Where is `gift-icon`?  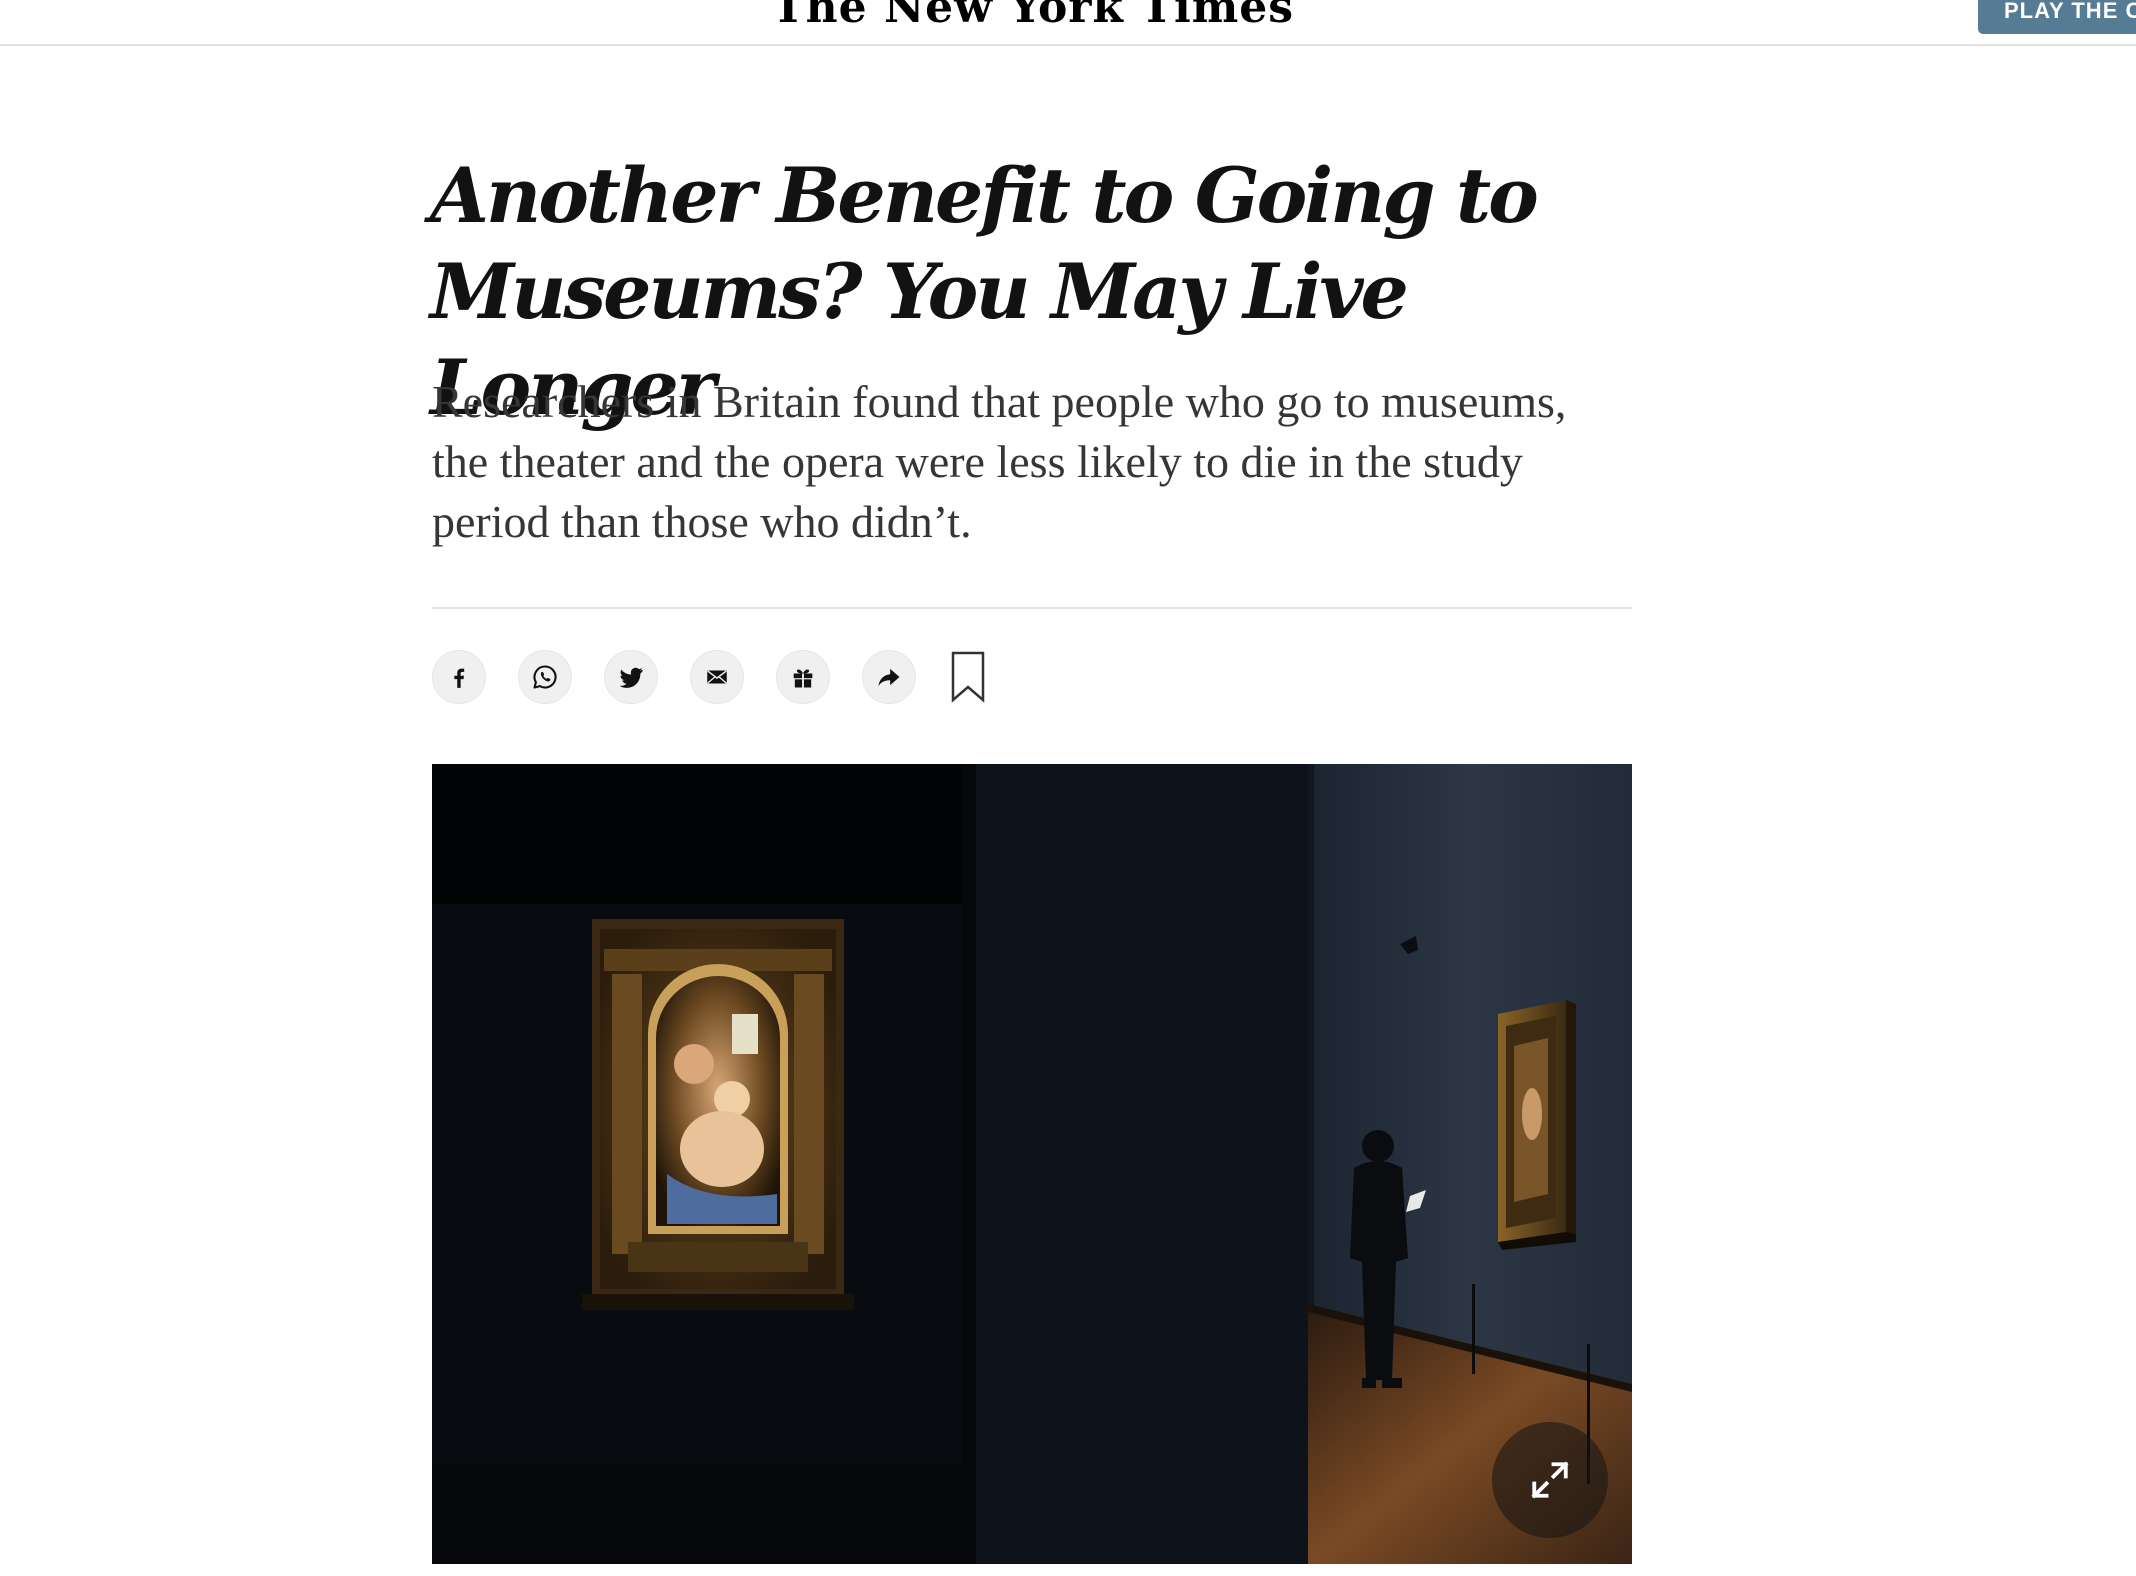 gift-icon is located at coordinates (803, 678).